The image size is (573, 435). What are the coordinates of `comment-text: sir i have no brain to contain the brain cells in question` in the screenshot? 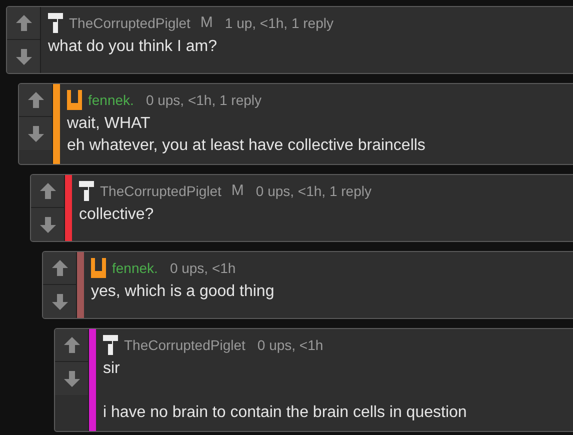 It's located at (285, 391).